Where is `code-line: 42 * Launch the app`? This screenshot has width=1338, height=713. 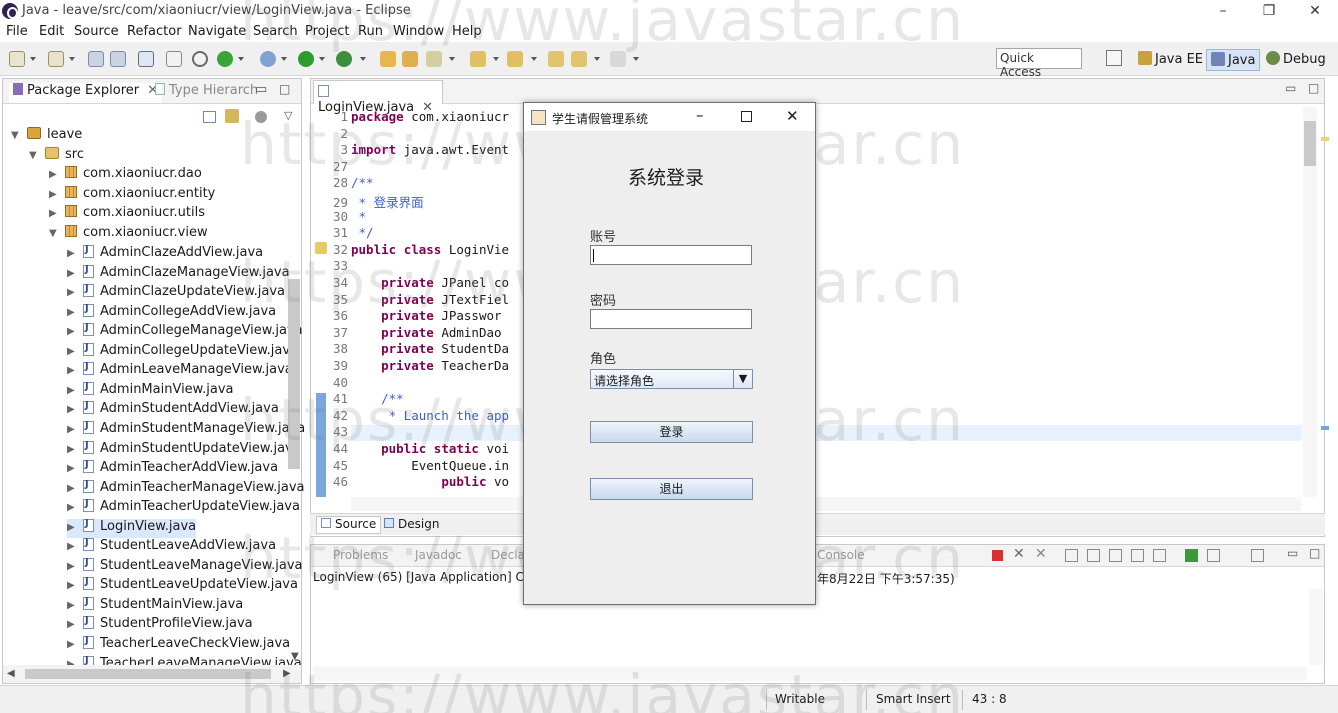 code-line: 42 * Launch the app is located at coordinates (410, 416).